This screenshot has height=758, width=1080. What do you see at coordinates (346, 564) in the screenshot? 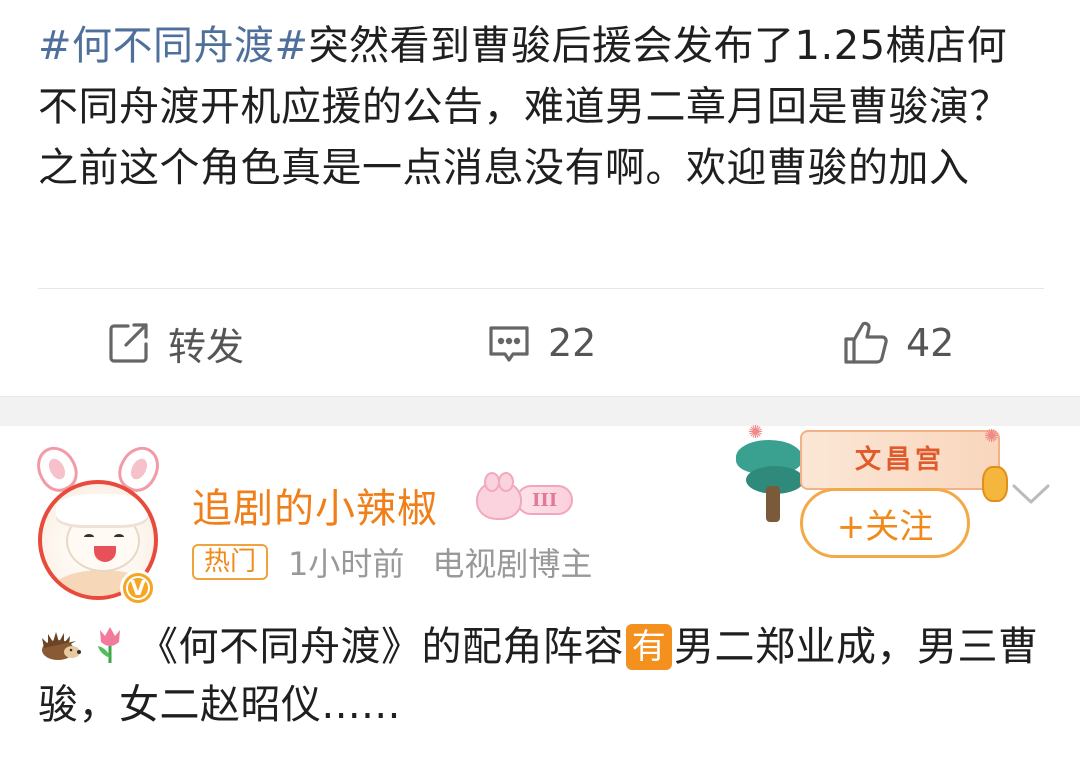
I see `post-time: 1小时前` at bounding box center [346, 564].